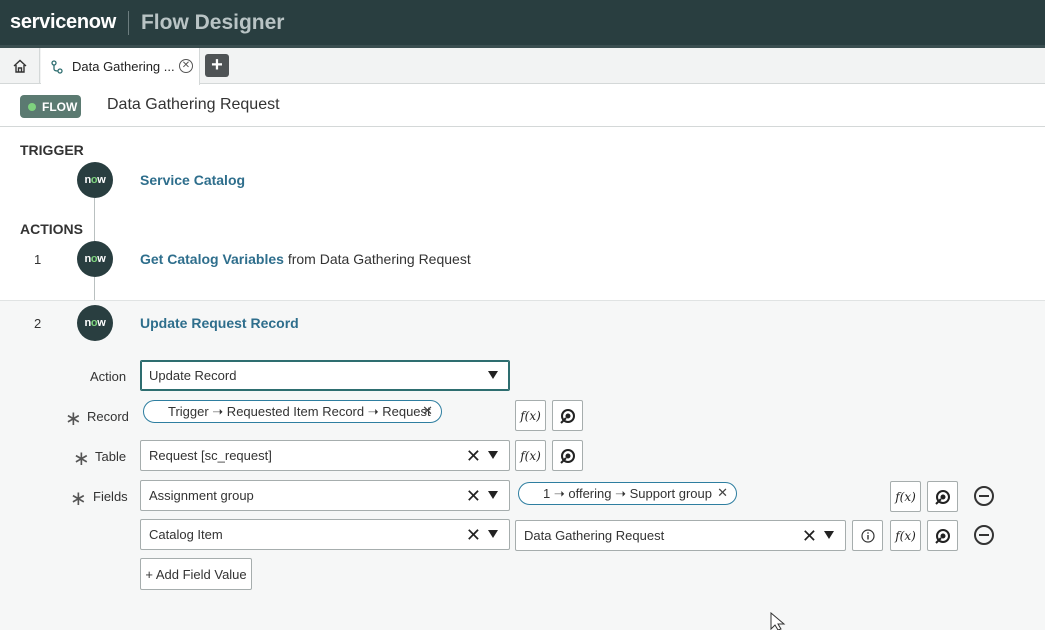 This screenshot has width=1045, height=630. Describe the element at coordinates (325, 534) in the screenshot. I see `field-name-select: Catalog Item ✕` at that location.